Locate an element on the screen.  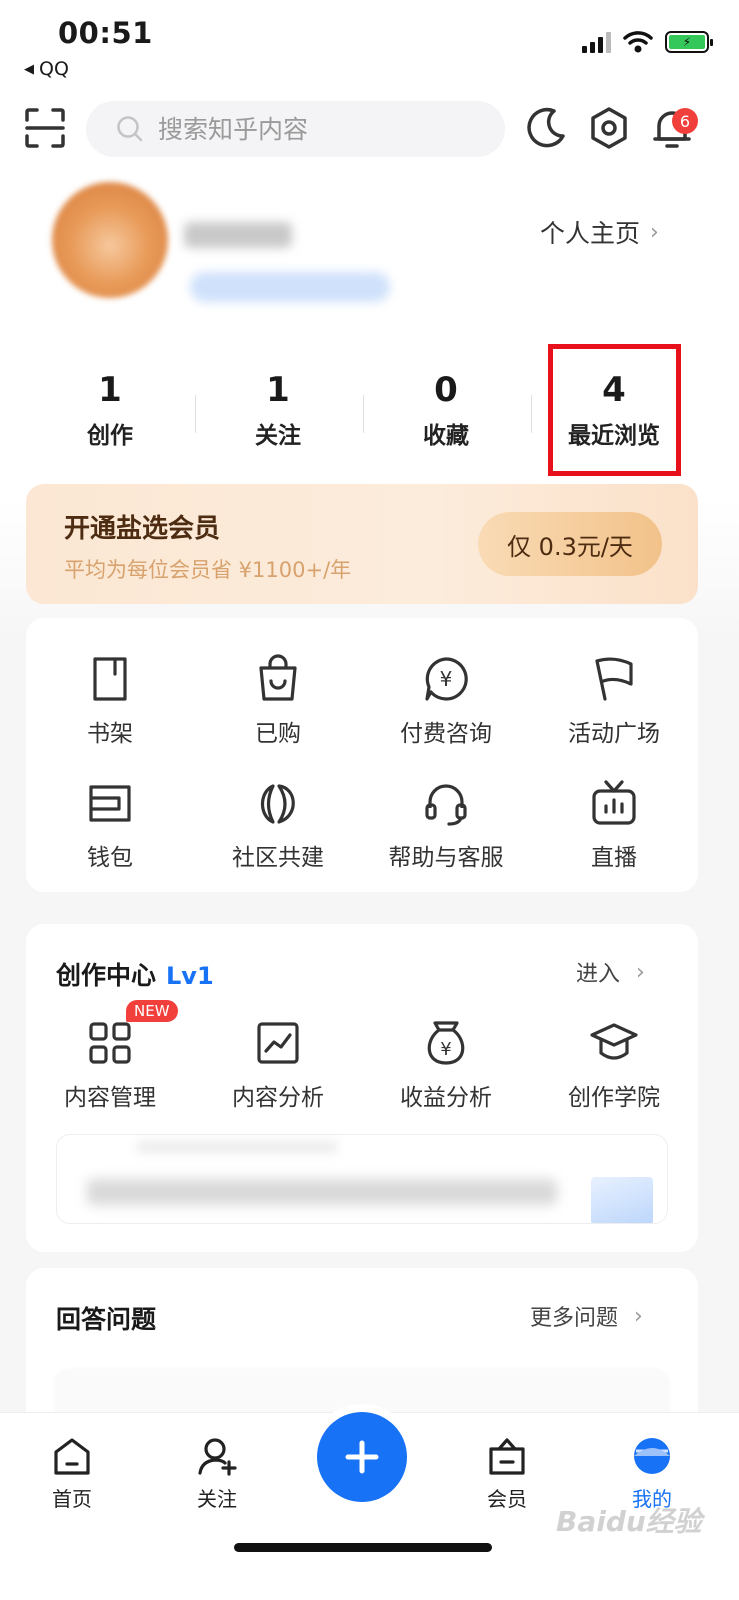
more-questions-link: 更多问题 › is located at coordinates (586, 1316).